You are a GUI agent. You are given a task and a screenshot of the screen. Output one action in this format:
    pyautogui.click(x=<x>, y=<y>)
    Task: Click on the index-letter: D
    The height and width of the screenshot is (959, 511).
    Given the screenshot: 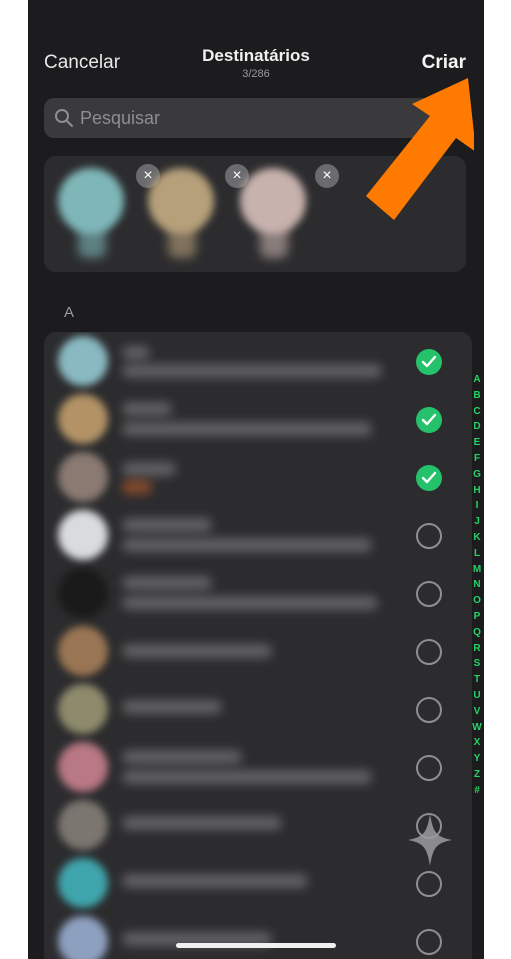 What is the action you would take?
    pyautogui.click(x=477, y=427)
    